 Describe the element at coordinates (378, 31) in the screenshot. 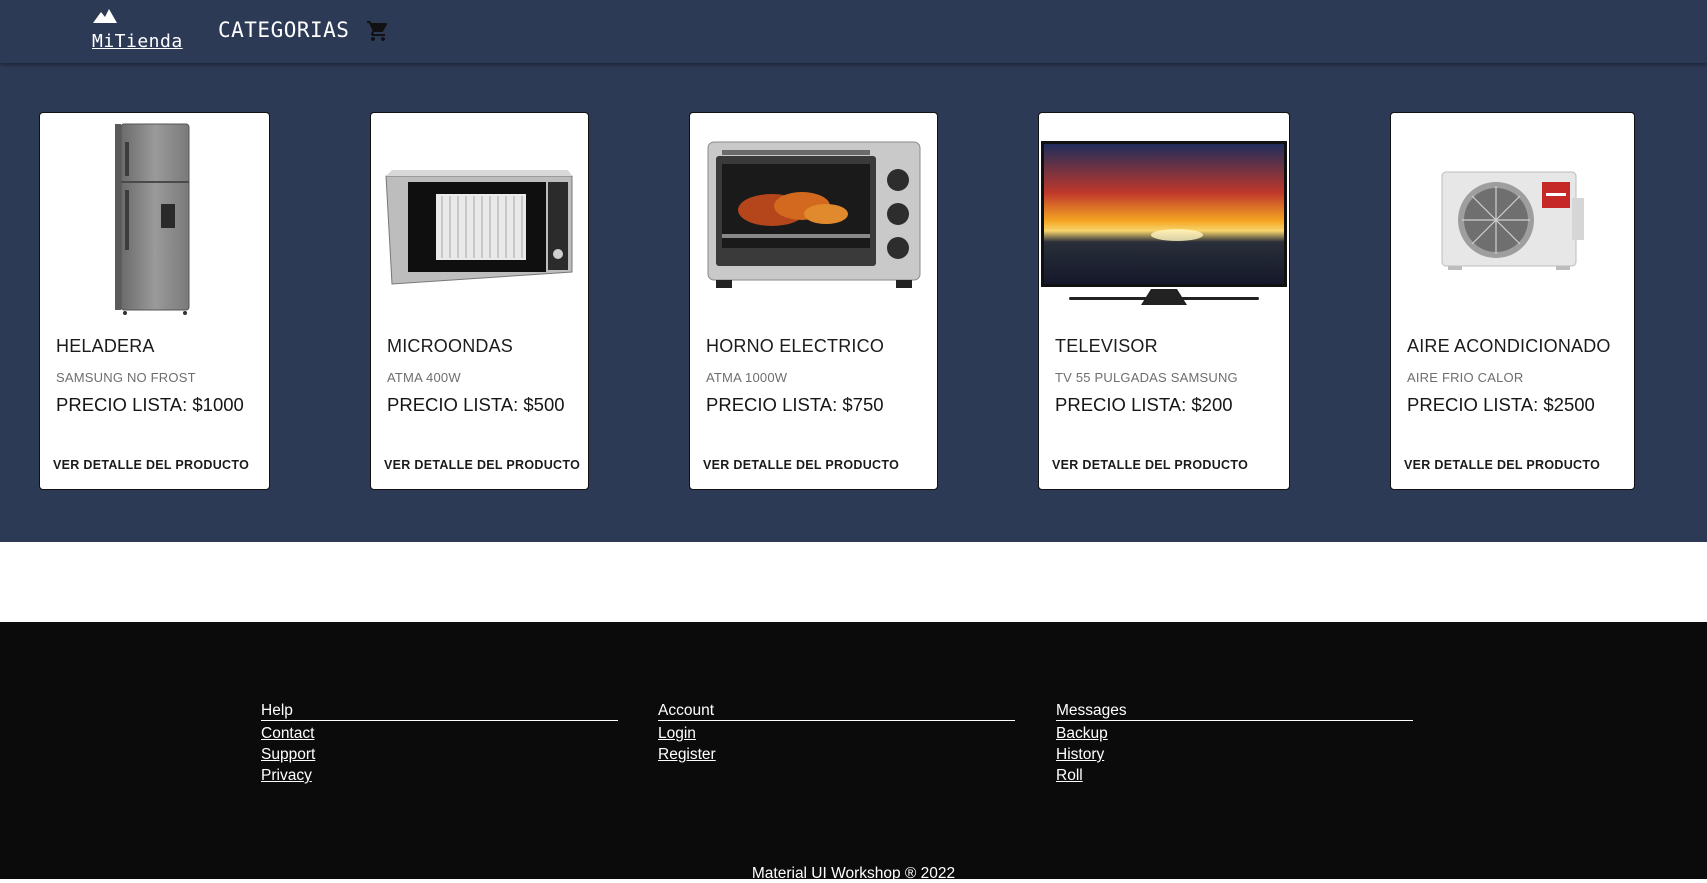

I see `shopping-cart-icon` at that location.